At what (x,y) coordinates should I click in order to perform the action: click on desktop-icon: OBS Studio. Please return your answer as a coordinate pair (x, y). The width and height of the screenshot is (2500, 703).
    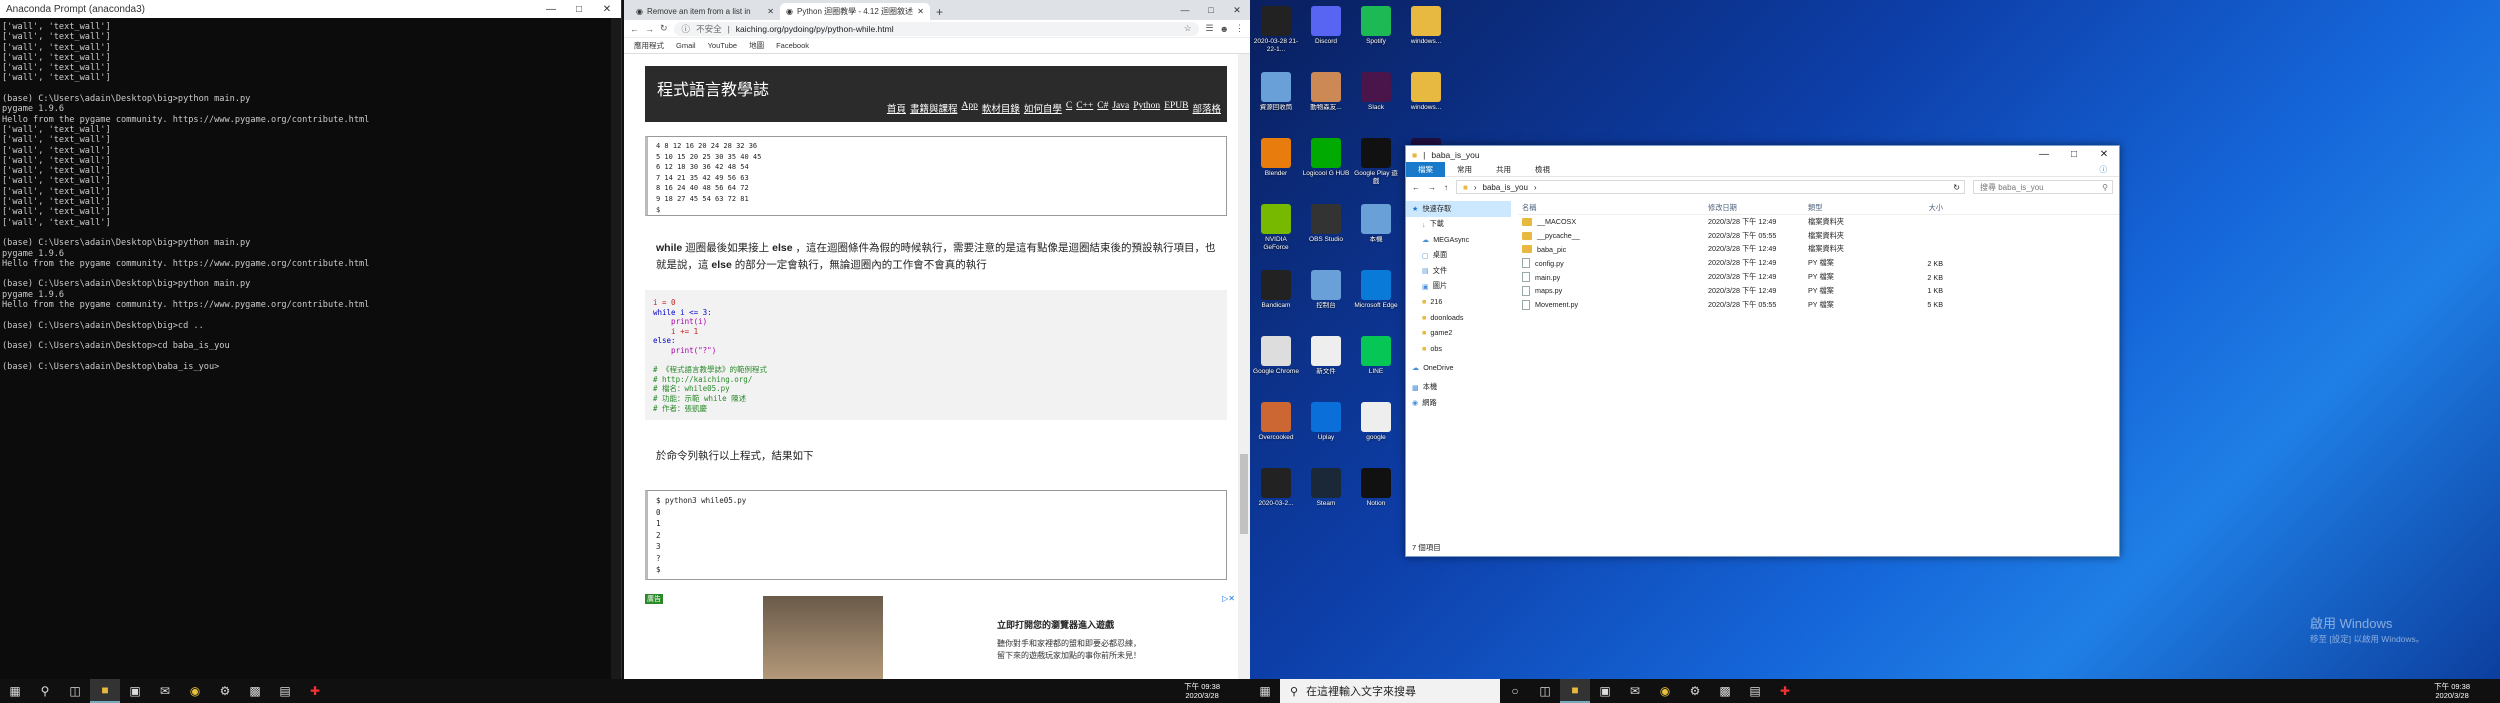
    Looking at the image, I should click on (1326, 228).